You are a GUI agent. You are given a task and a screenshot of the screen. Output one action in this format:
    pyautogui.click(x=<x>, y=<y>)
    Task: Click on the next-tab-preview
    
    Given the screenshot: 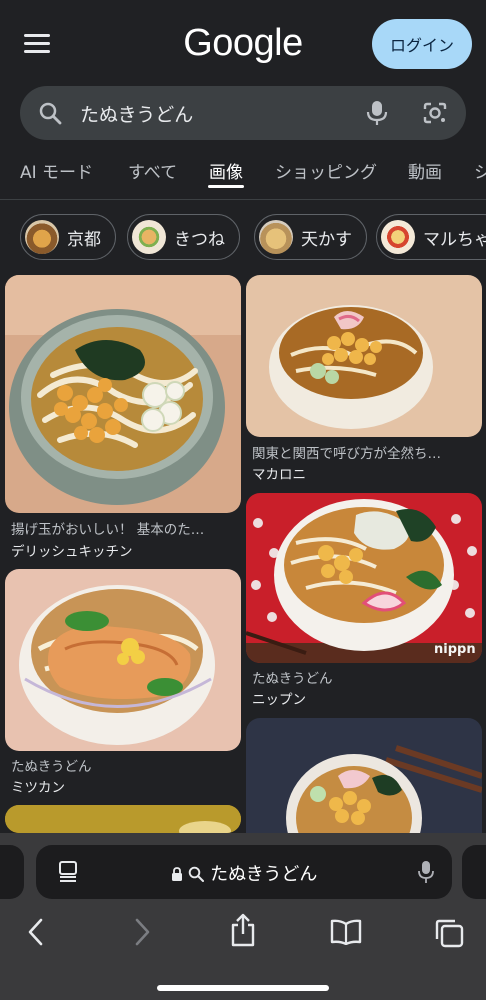 What is the action you would take?
    pyautogui.click(x=474, y=872)
    